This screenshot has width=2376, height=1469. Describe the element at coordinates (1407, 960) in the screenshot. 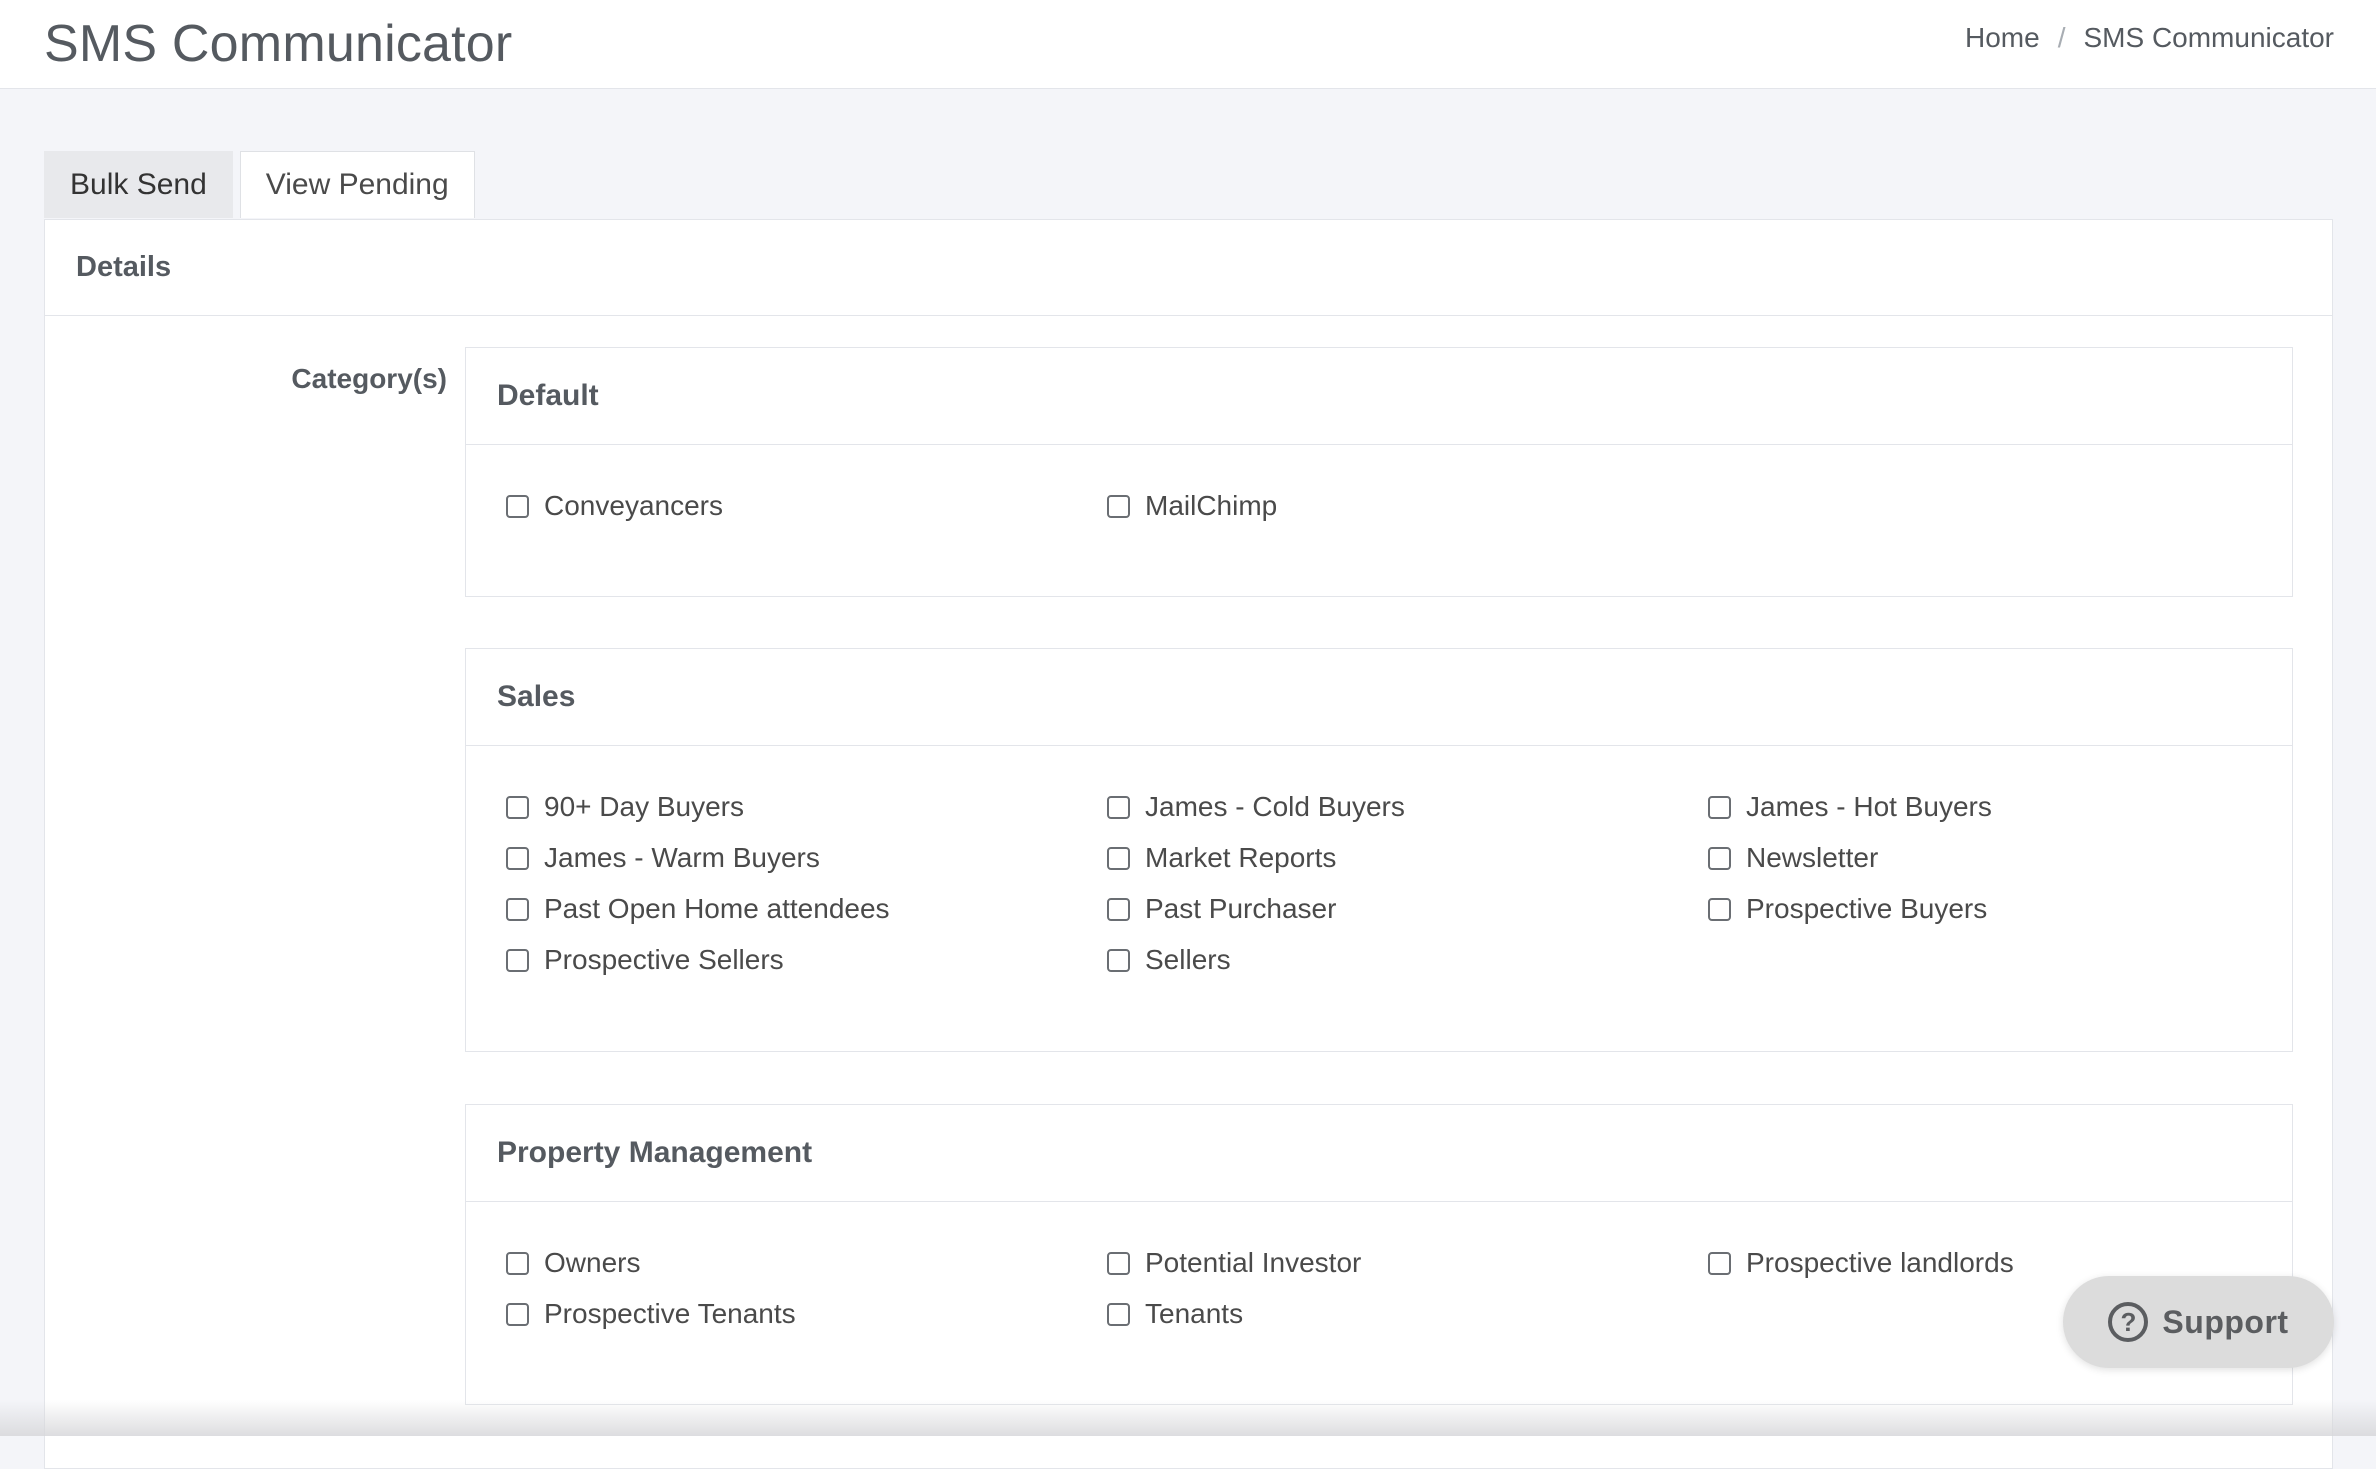

I see `category-checkbox-sellers: Sellers` at that location.